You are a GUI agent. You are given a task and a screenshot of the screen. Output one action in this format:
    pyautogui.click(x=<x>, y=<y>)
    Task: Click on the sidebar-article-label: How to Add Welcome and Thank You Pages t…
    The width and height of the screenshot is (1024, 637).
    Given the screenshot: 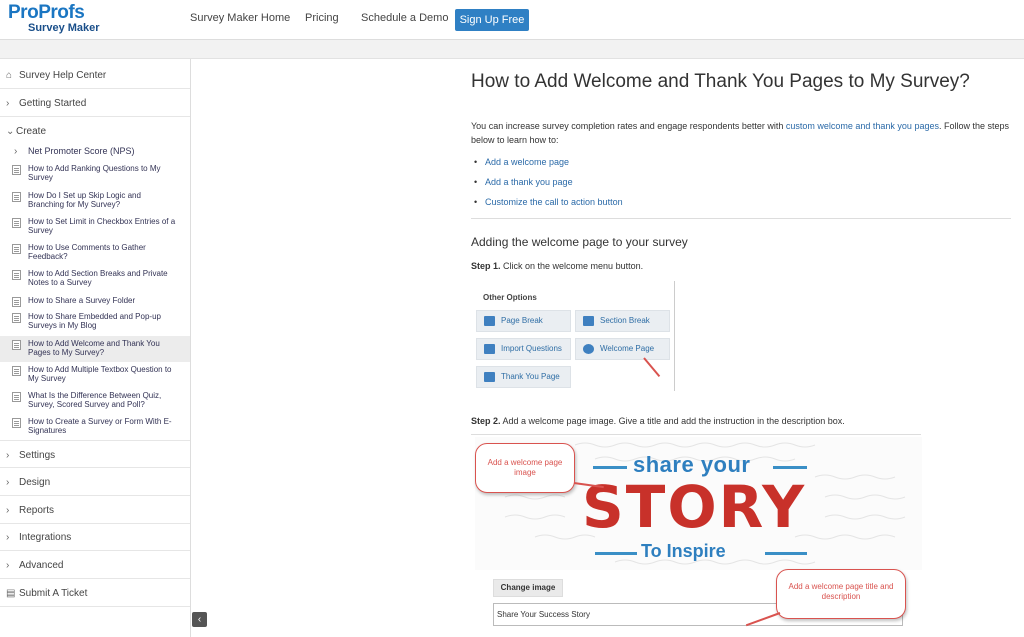 What is the action you would take?
    pyautogui.click(x=94, y=348)
    